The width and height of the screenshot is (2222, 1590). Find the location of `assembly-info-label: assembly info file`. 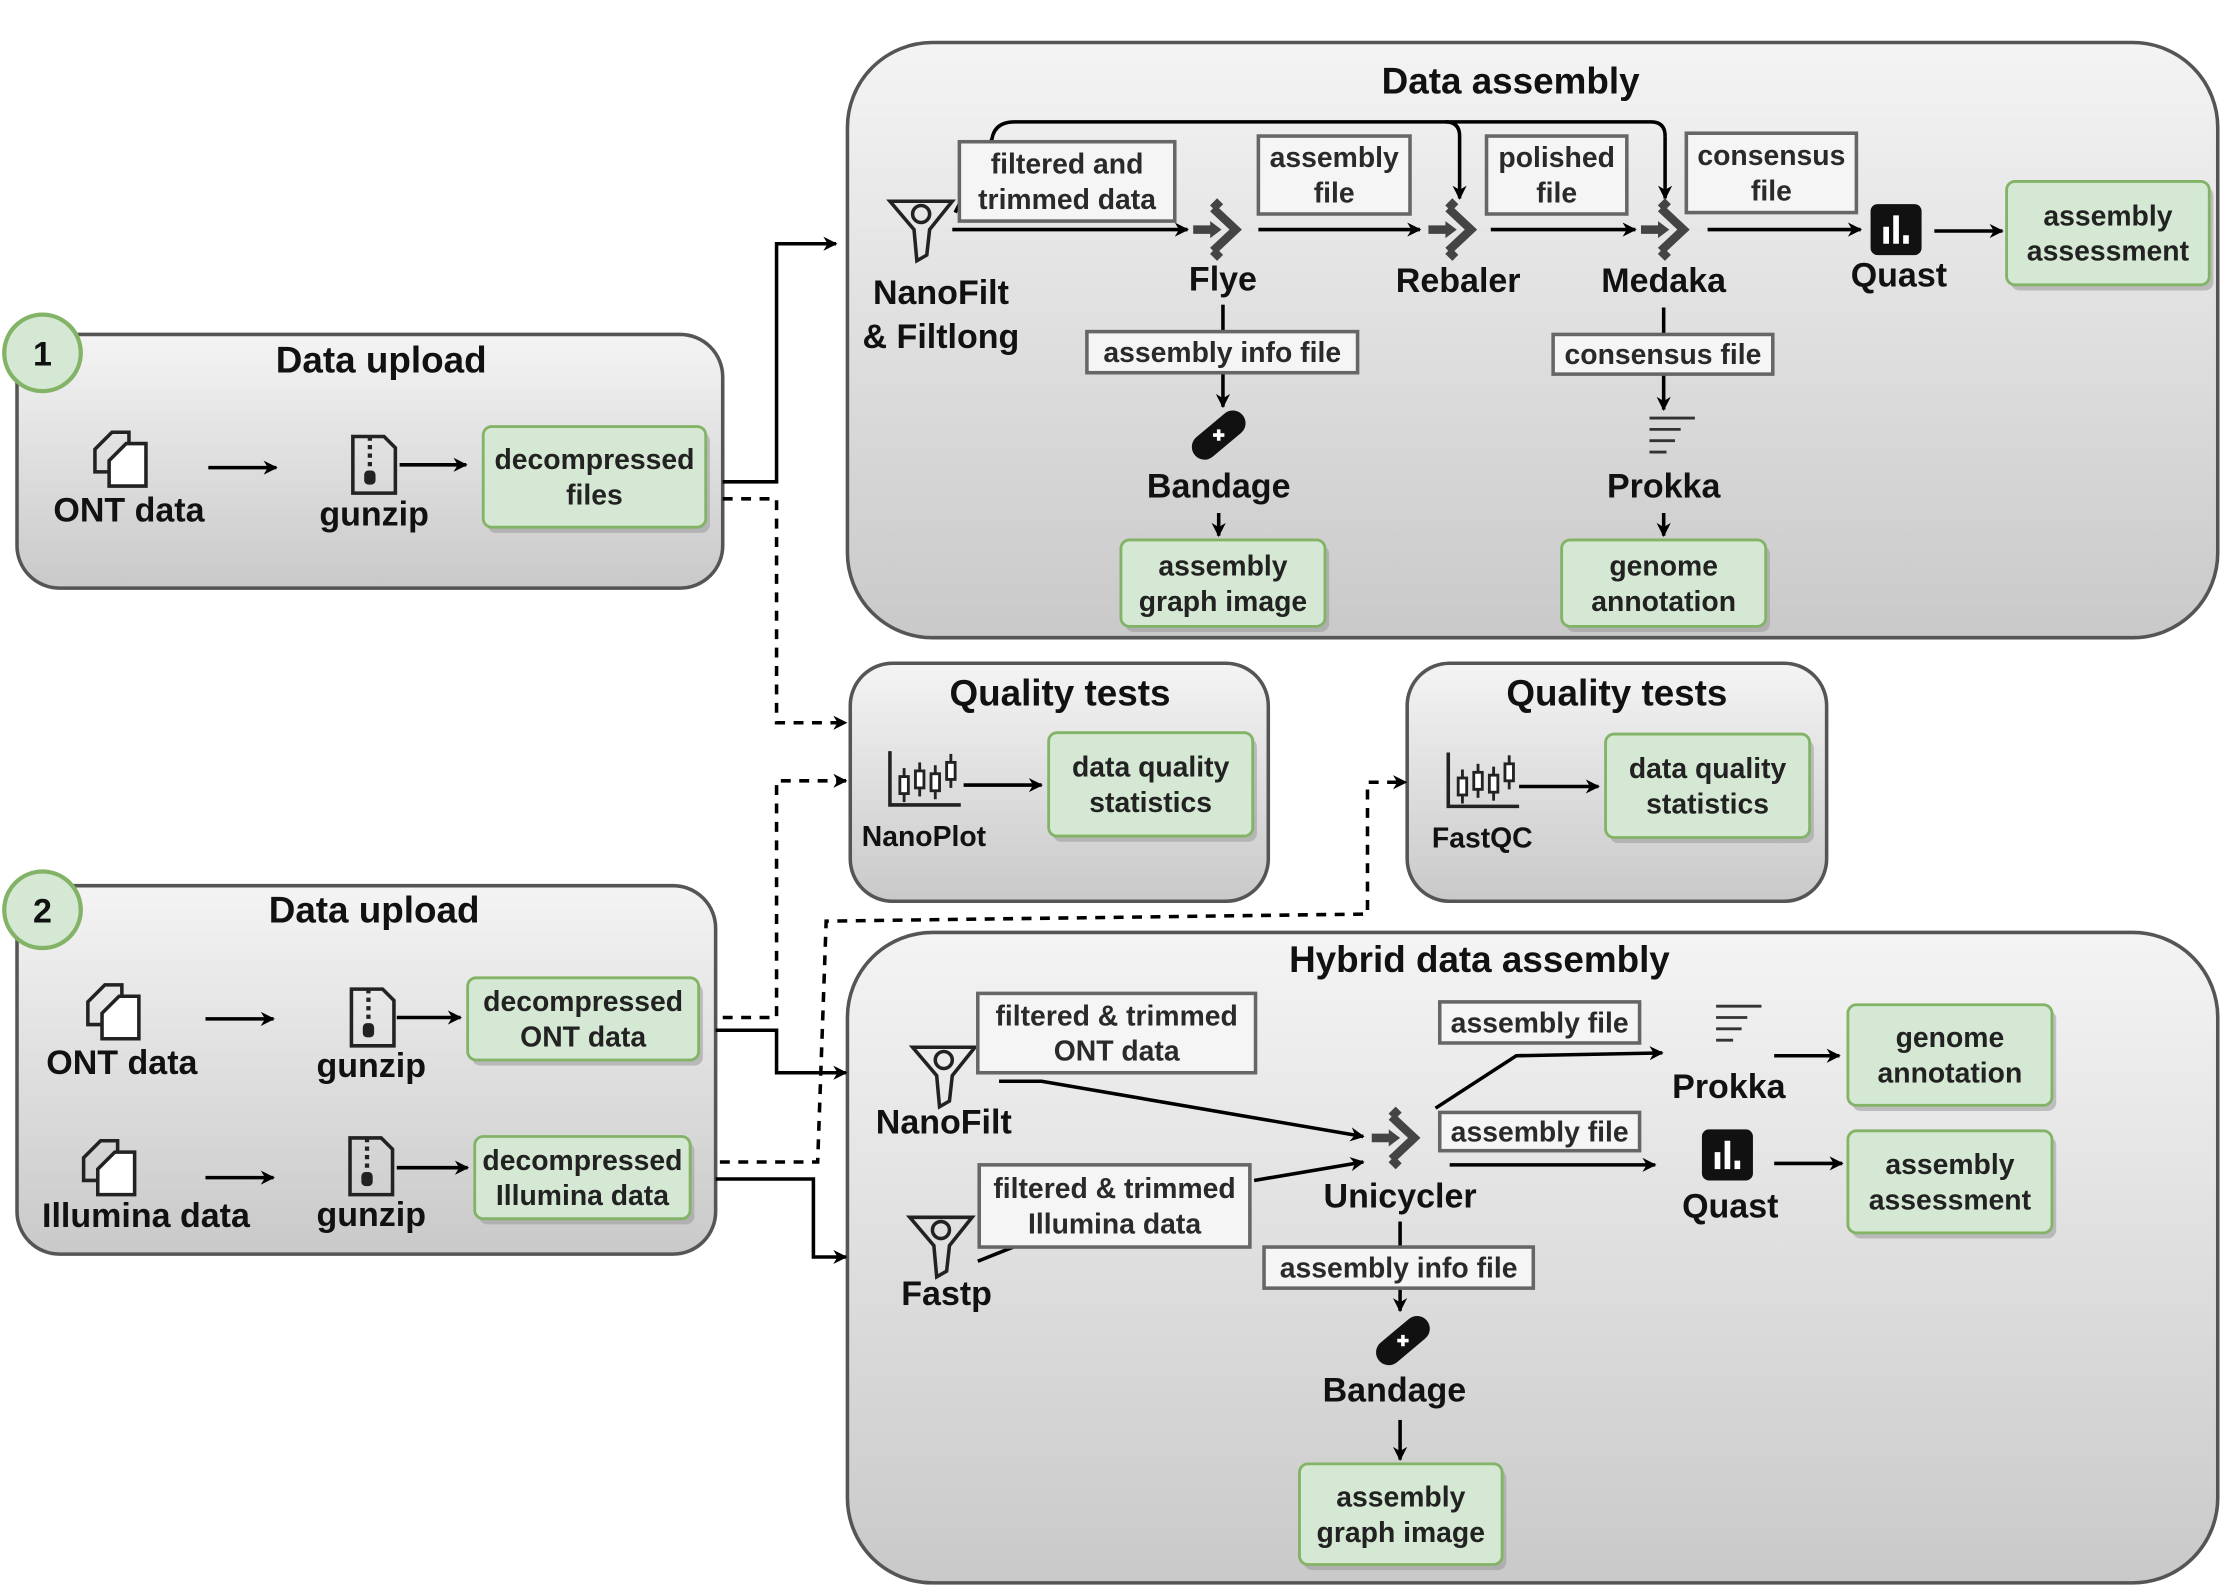

assembly-info-label: assembly info file is located at coordinates (1222, 352).